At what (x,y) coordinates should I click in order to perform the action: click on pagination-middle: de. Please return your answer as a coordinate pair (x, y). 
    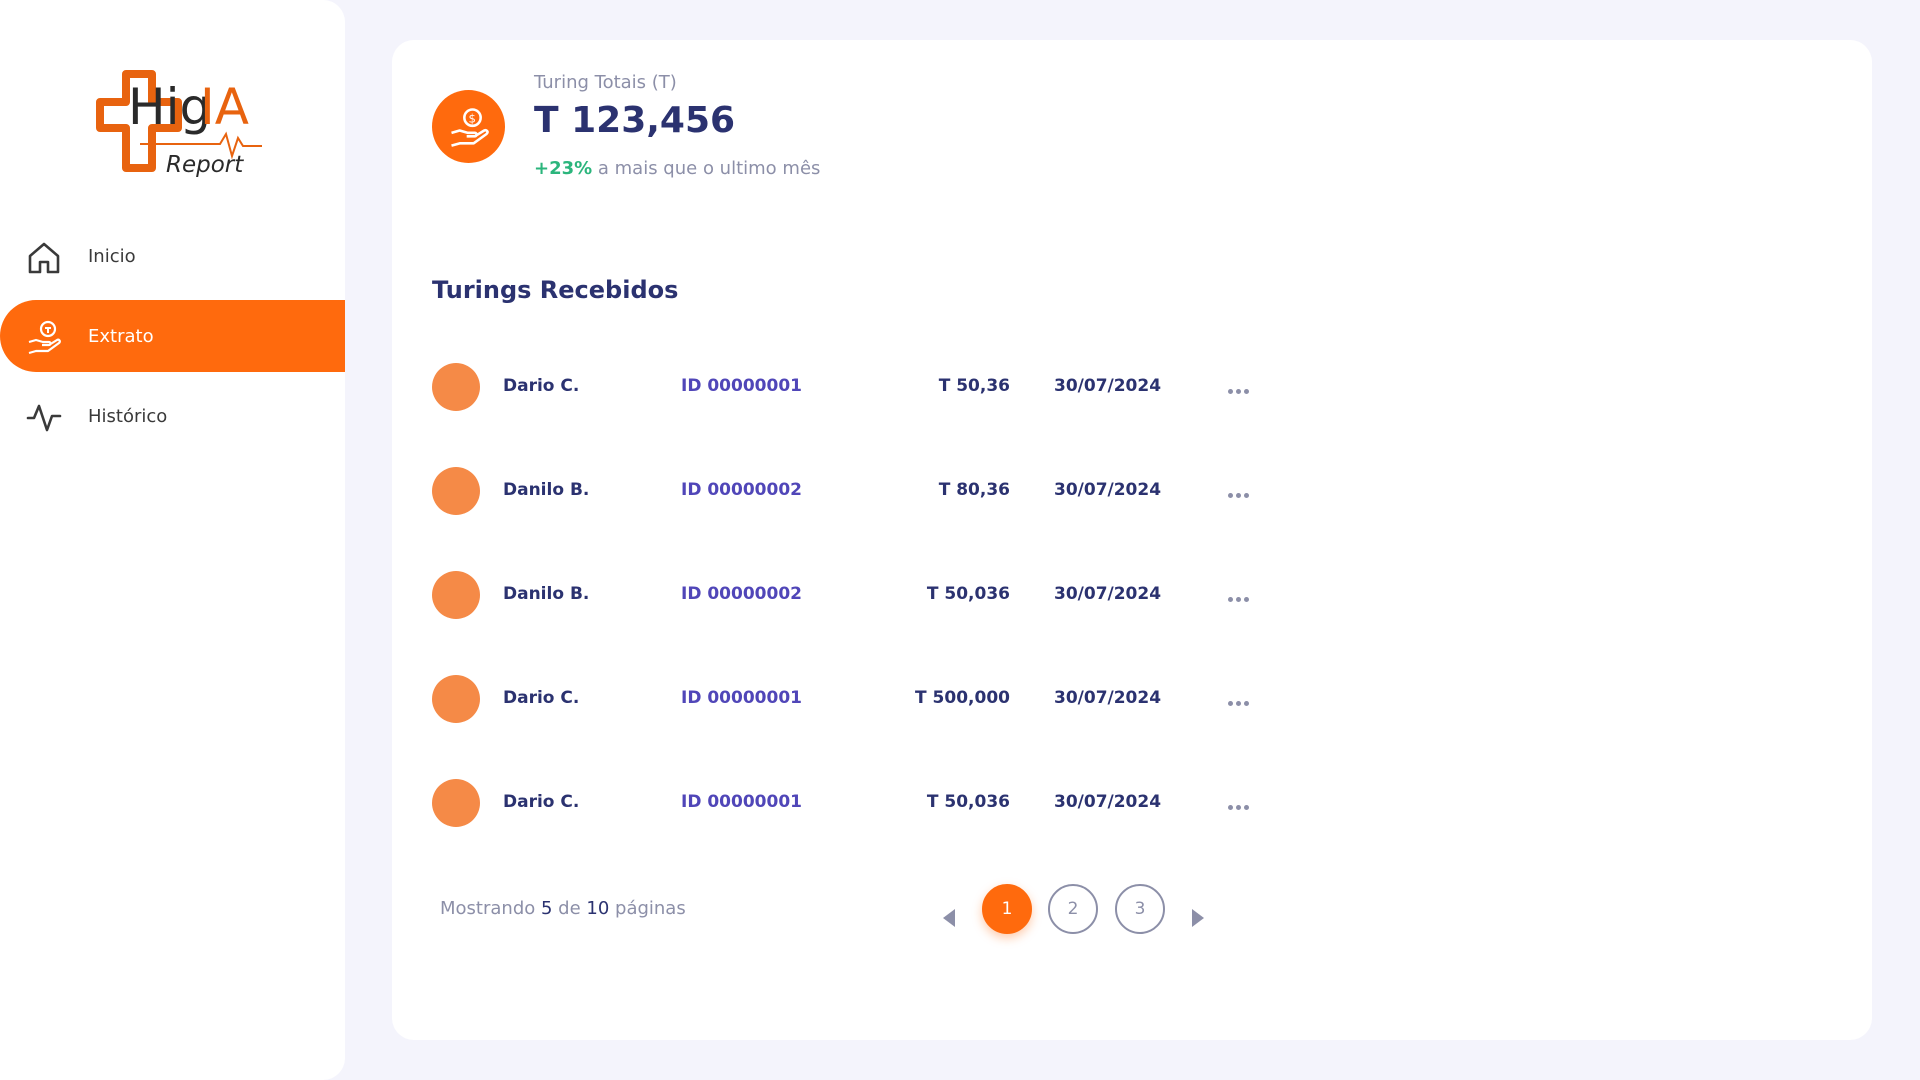
    Looking at the image, I should click on (569, 908).